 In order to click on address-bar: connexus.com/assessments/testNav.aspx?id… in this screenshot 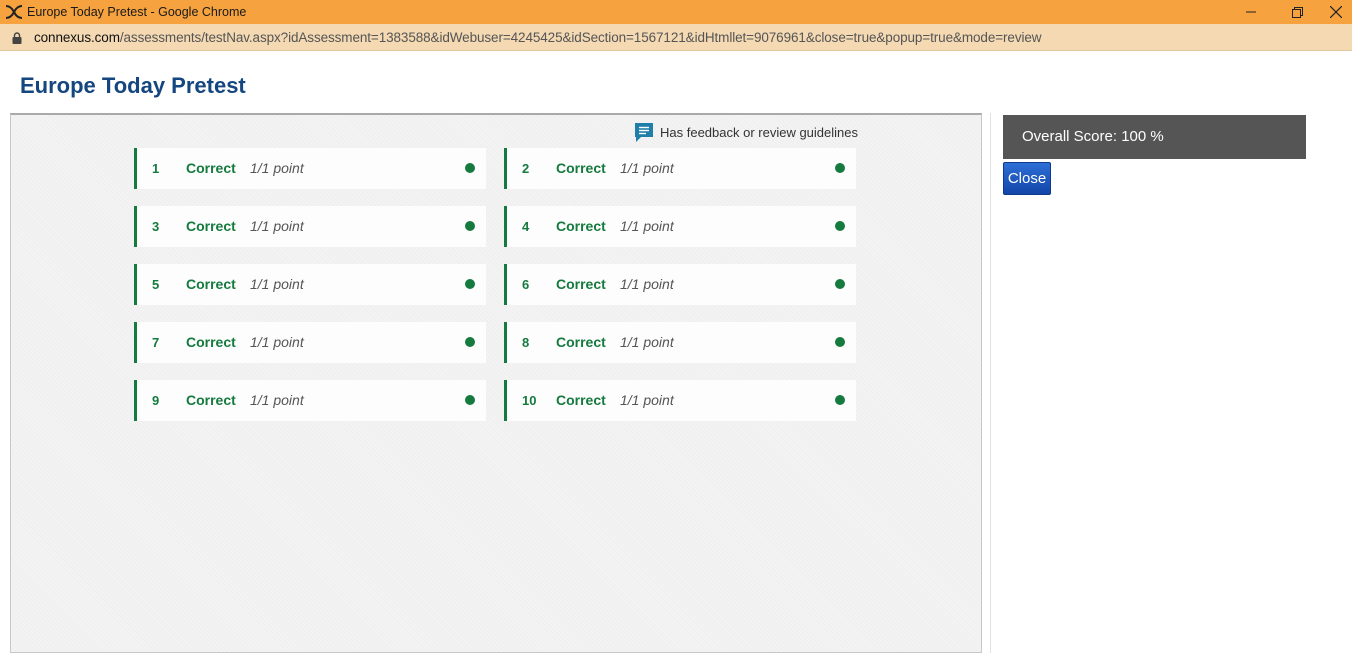, I will do `click(676, 37)`.